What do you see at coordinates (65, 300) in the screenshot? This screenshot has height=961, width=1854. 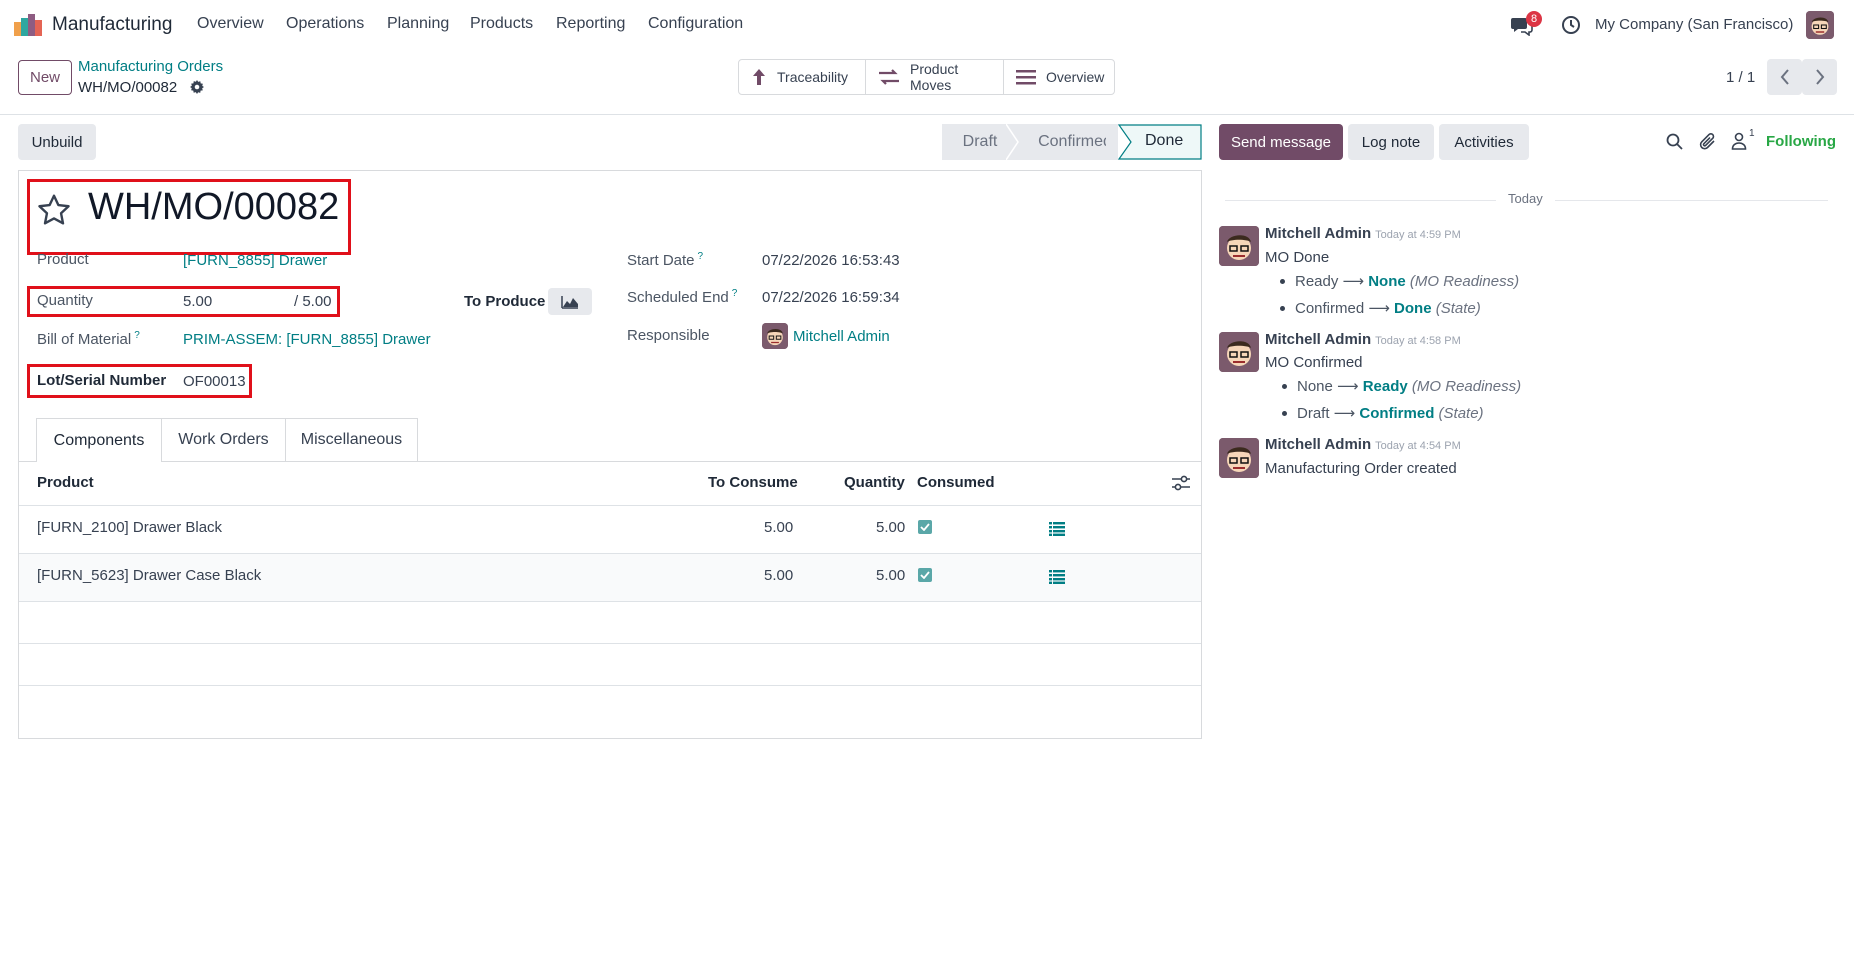 I see `quantity-label: Quantity` at bounding box center [65, 300].